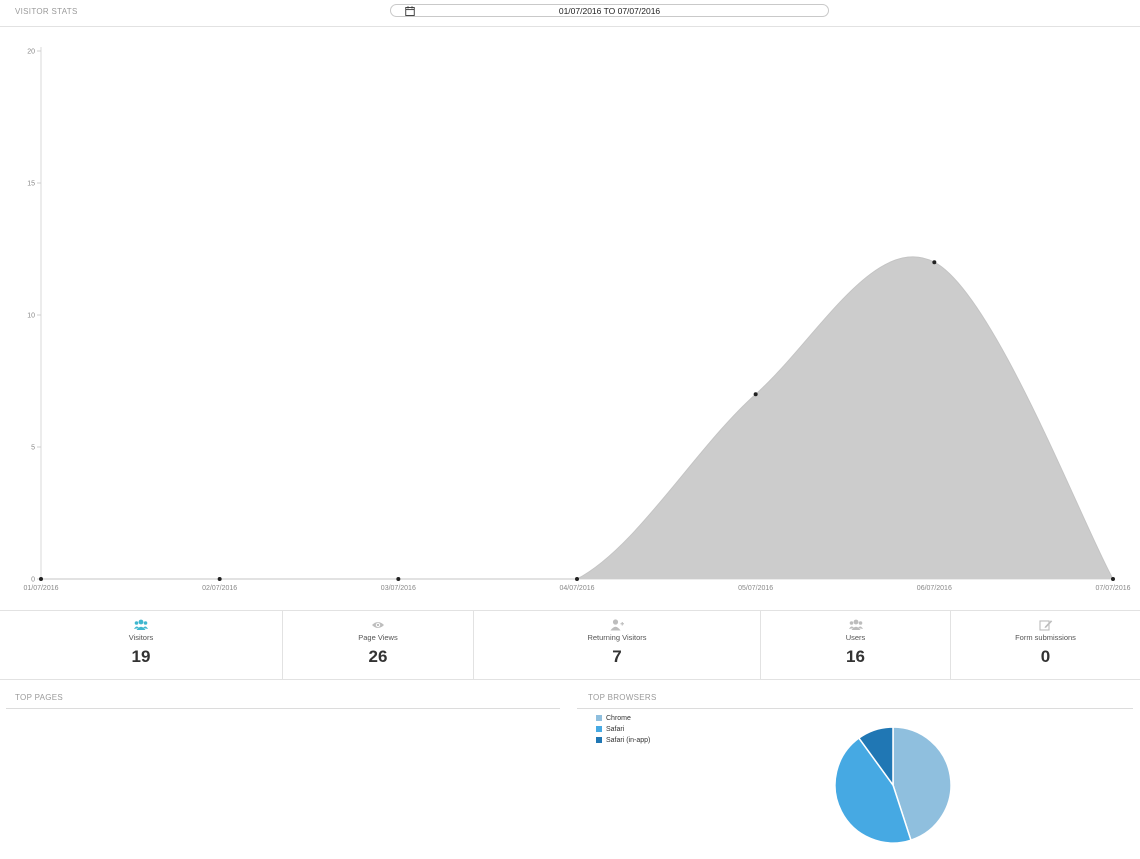 Image resolution: width=1140 pixels, height=859 pixels. What do you see at coordinates (893, 785) in the screenshot?
I see `browser-pie-chart` at bounding box center [893, 785].